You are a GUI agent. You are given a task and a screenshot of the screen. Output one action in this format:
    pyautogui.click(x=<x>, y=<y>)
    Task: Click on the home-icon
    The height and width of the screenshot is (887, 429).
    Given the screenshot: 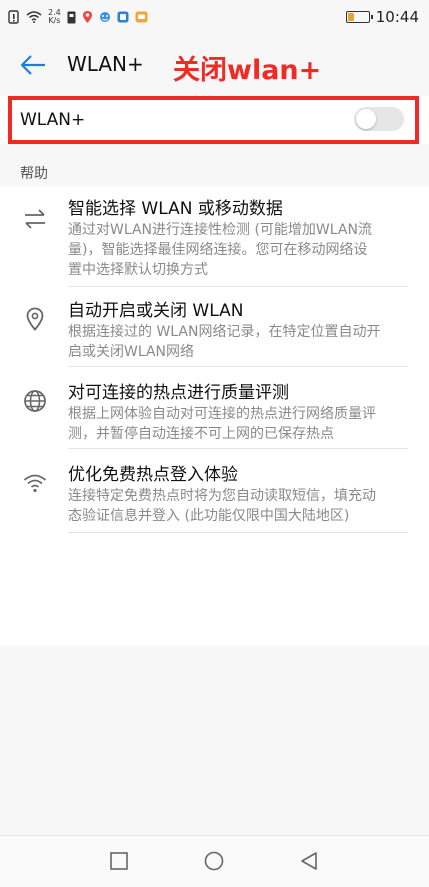 What is the action you would take?
    pyautogui.click(x=214, y=861)
    